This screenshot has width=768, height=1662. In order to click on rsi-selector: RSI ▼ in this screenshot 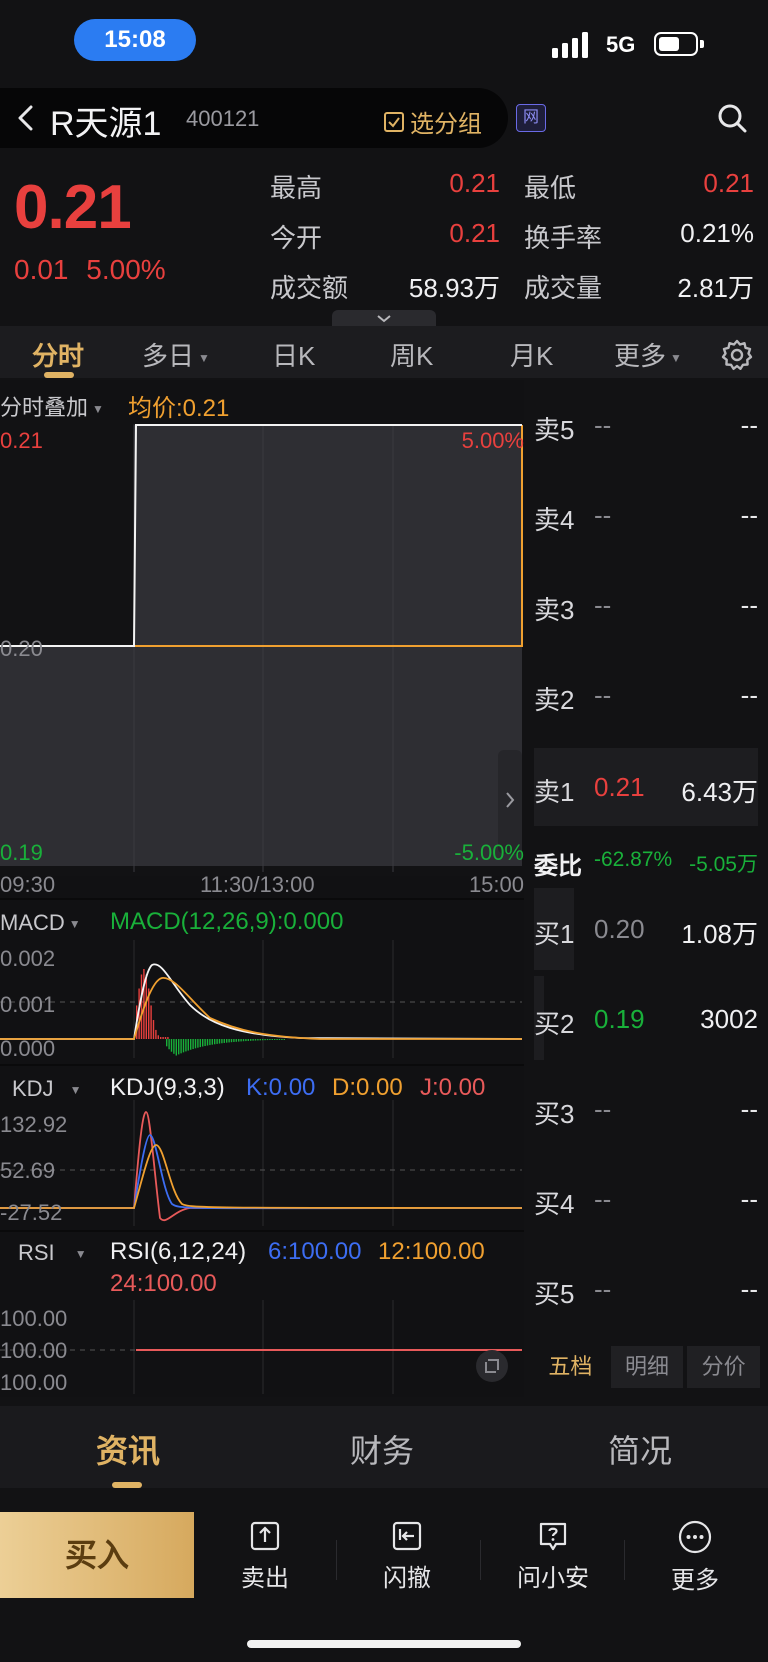, I will do `click(52, 1253)`.